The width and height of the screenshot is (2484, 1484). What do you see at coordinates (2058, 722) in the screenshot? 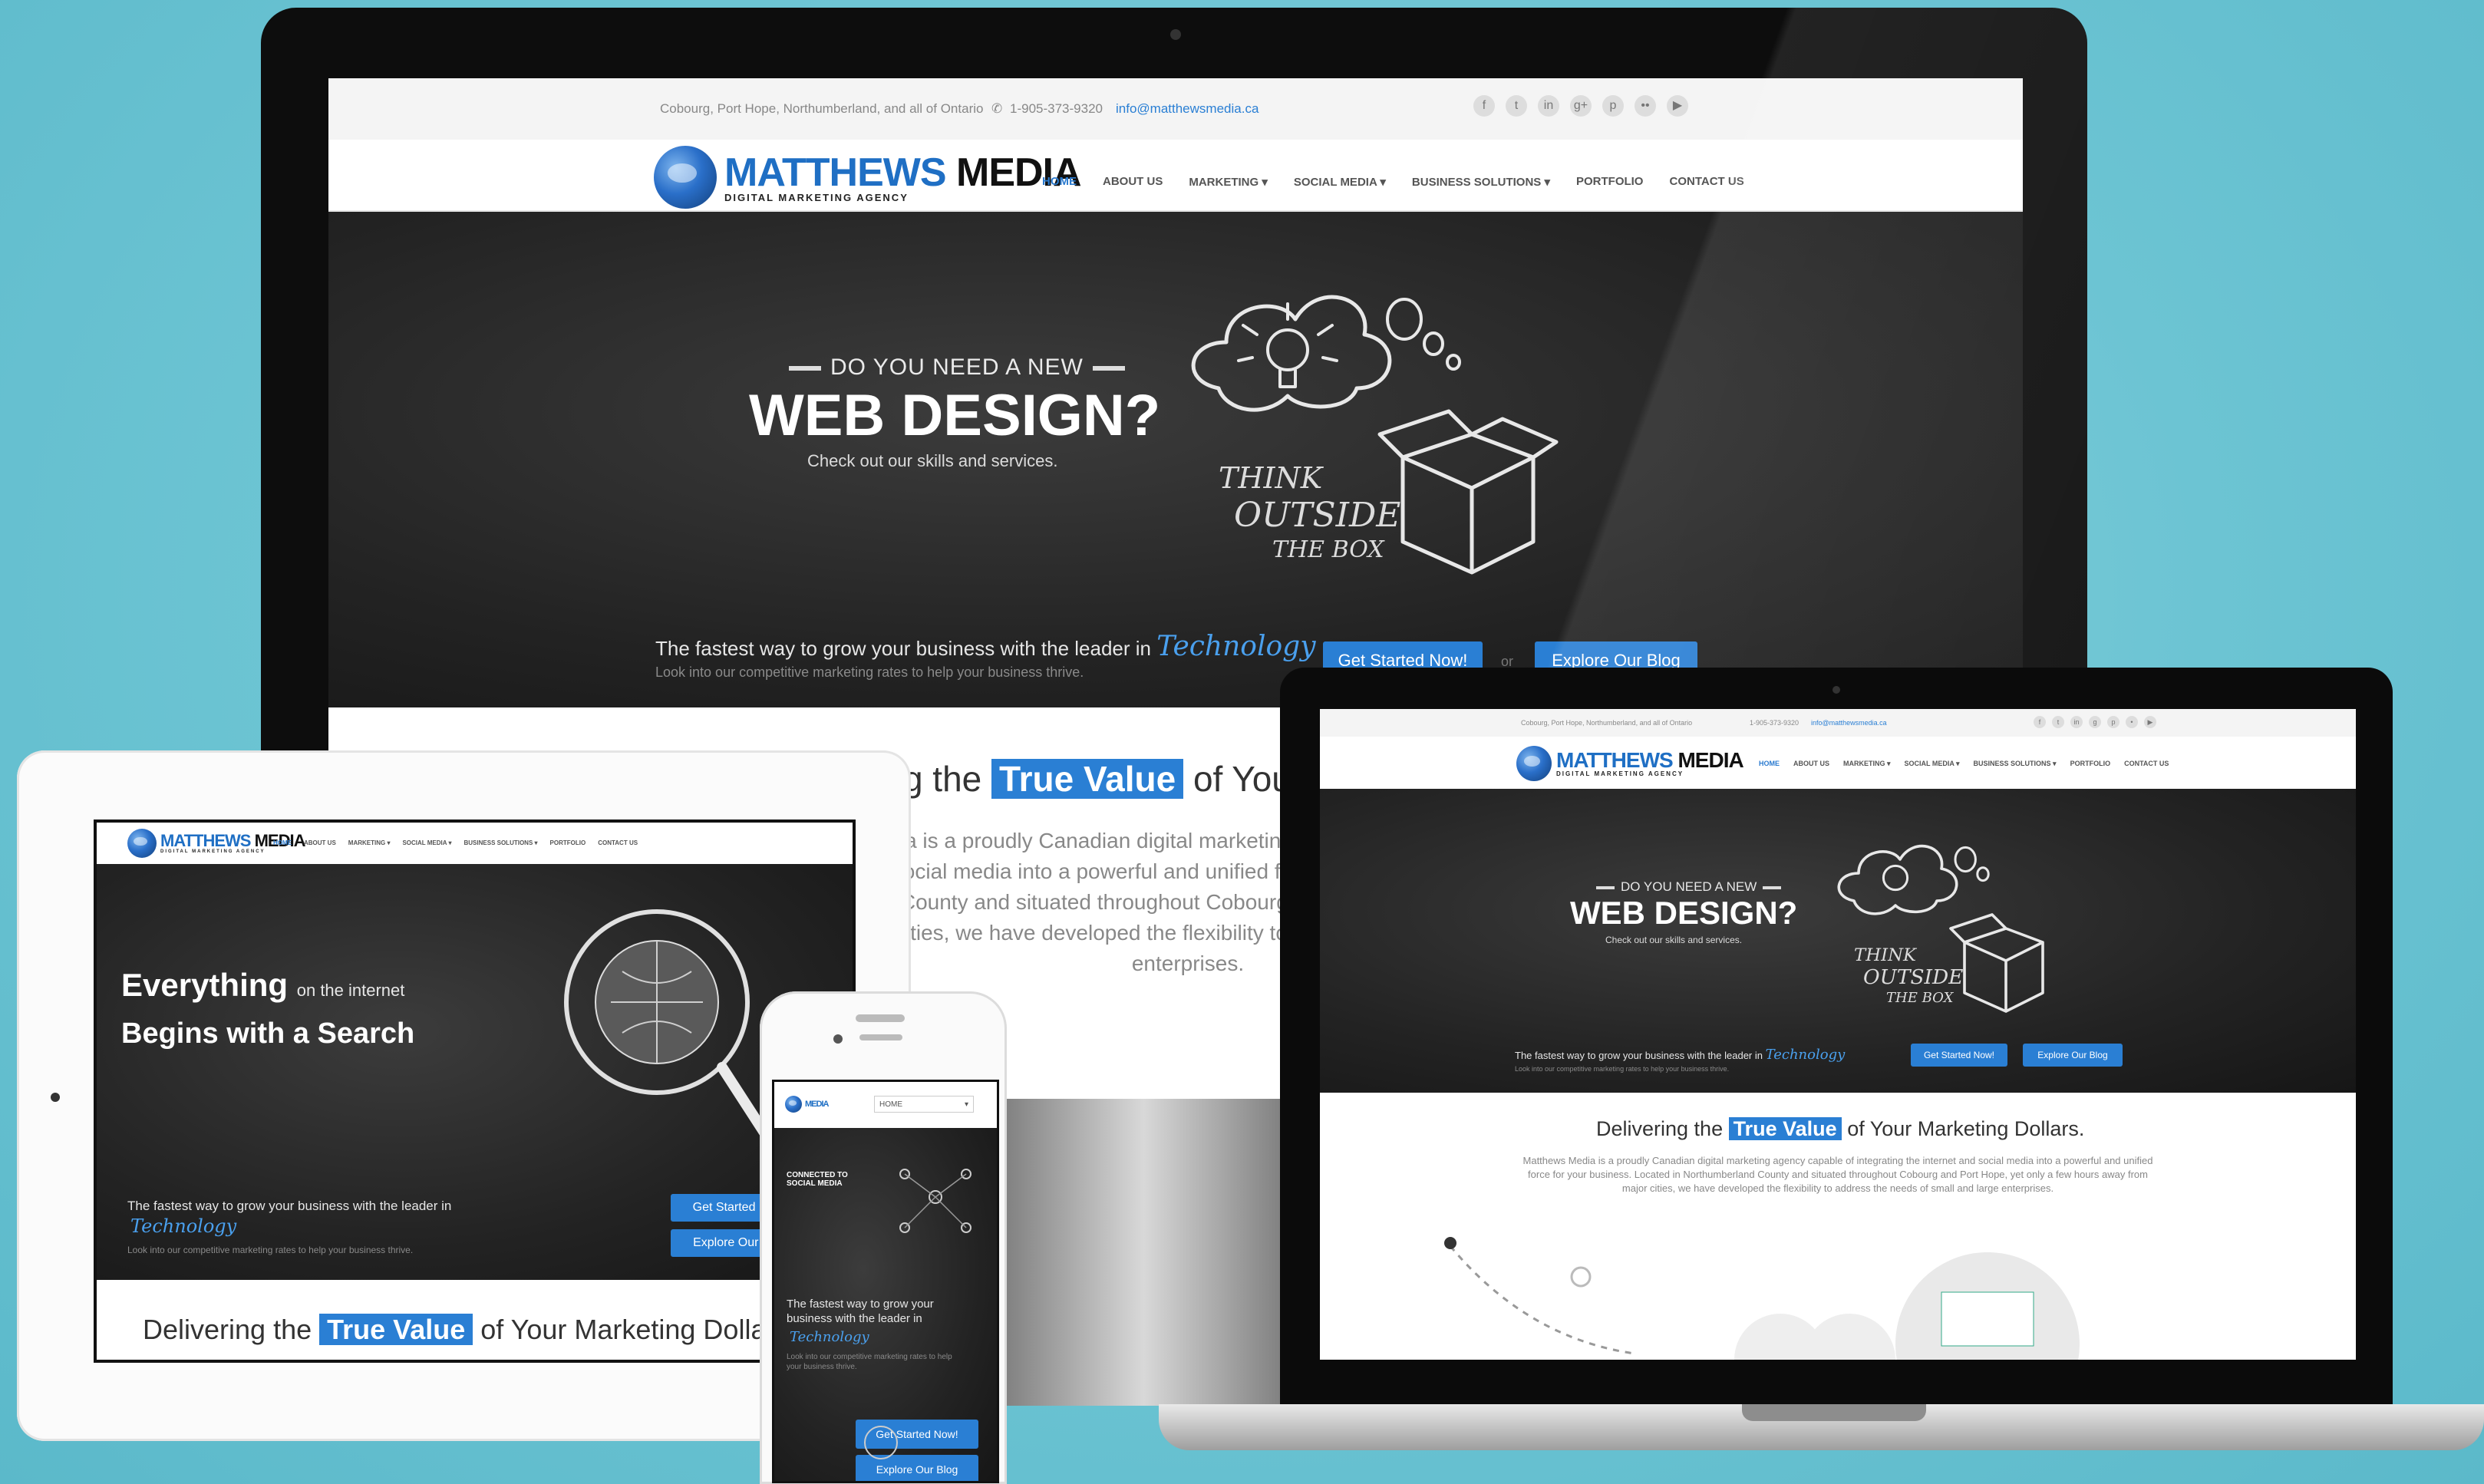
I see `twitter-icon: t` at bounding box center [2058, 722].